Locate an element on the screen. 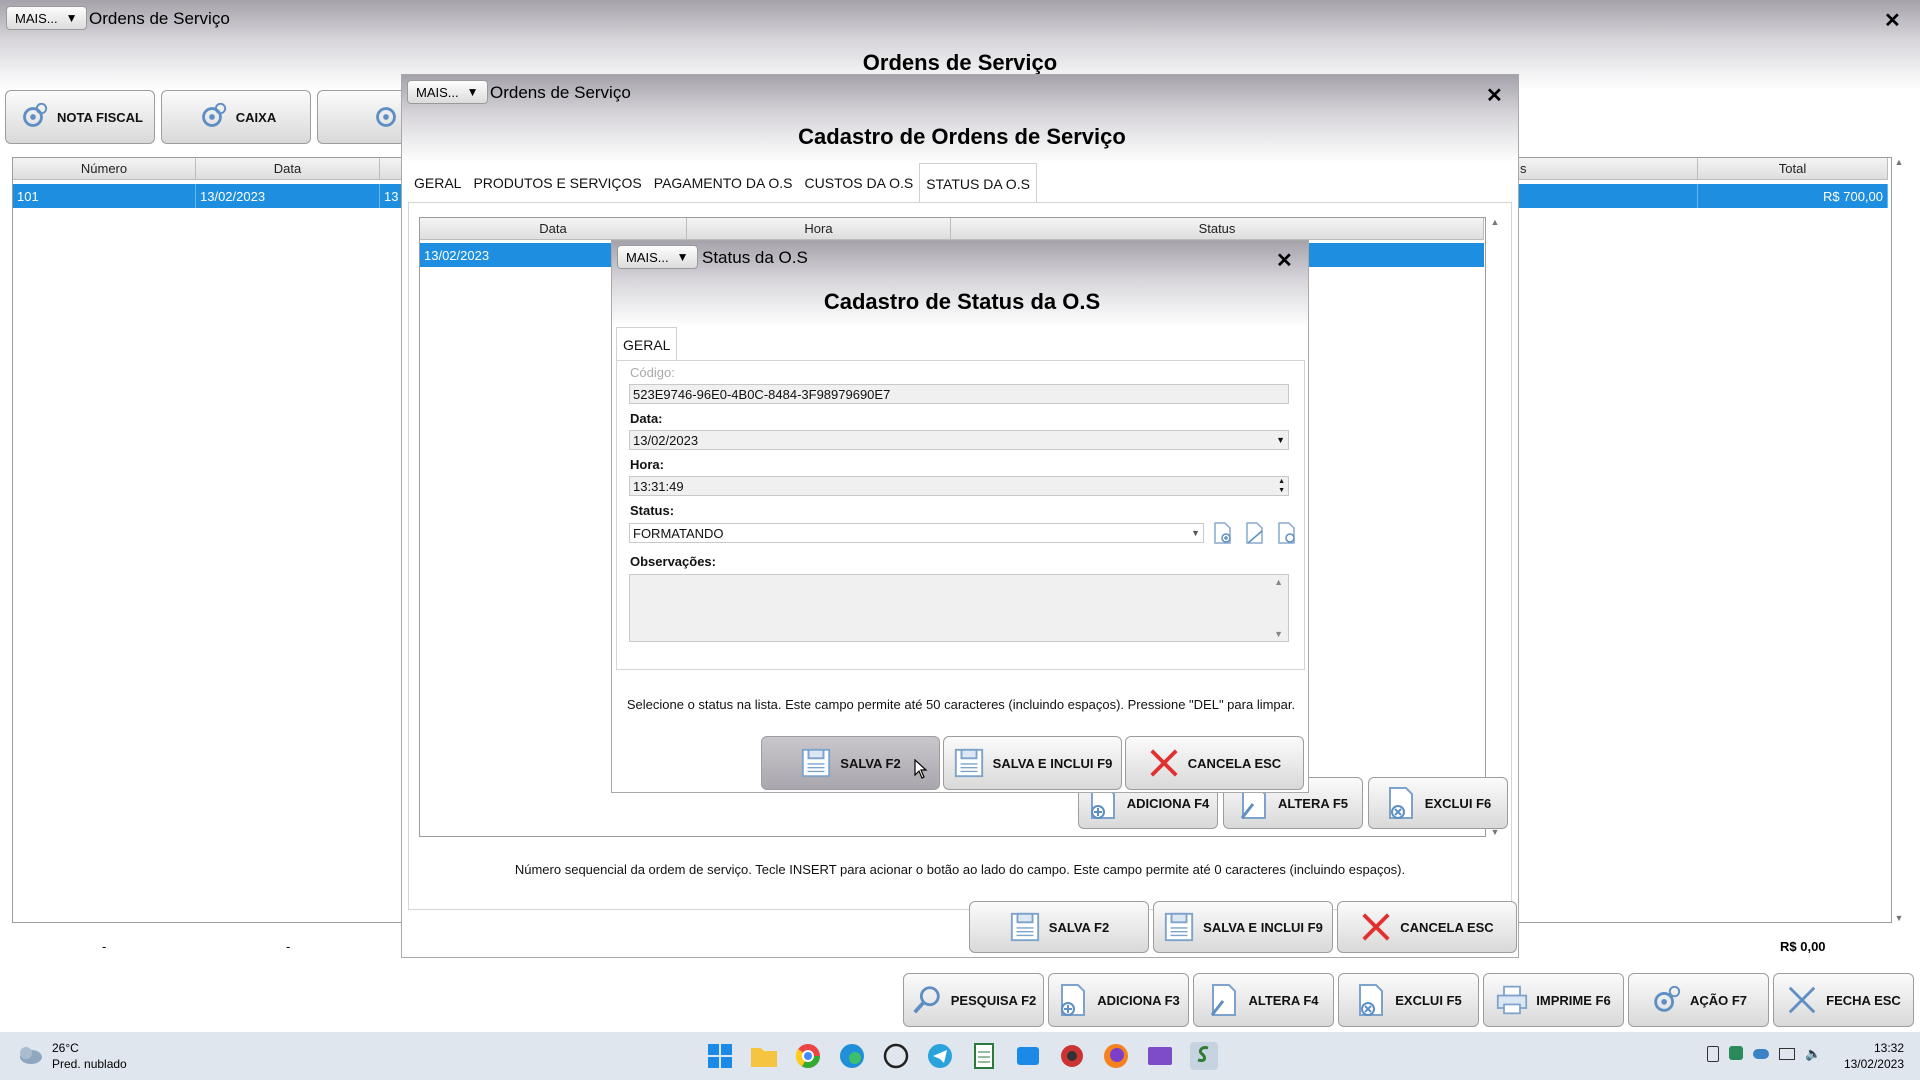 The width and height of the screenshot is (1920, 1080). cancela-esc-button: CANCELA ESC is located at coordinates (1214, 763).